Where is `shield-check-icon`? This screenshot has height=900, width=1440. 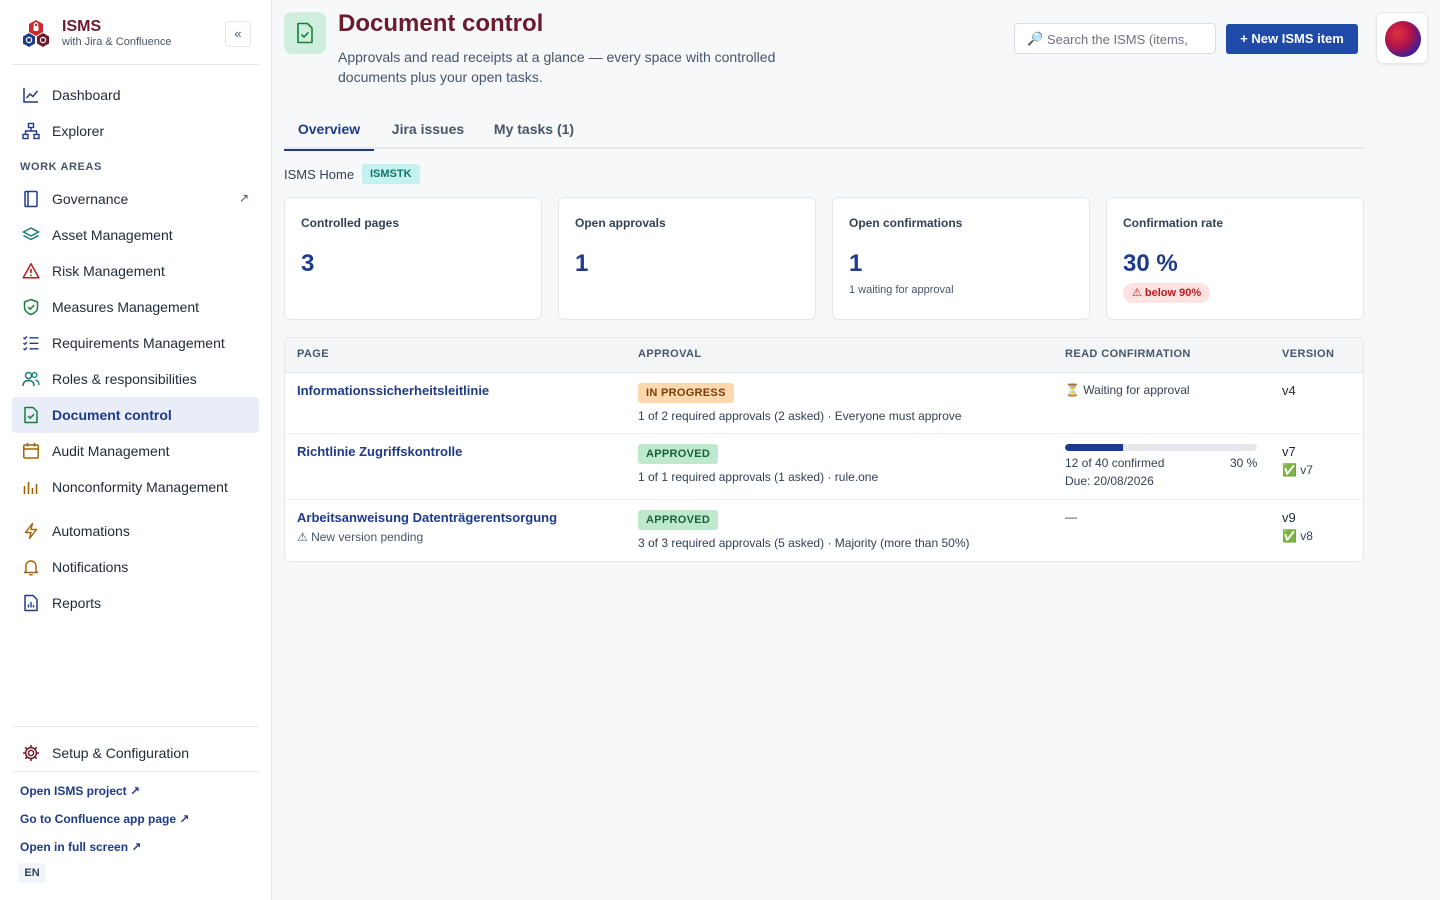 shield-check-icon is located at coordinates (31, 307).